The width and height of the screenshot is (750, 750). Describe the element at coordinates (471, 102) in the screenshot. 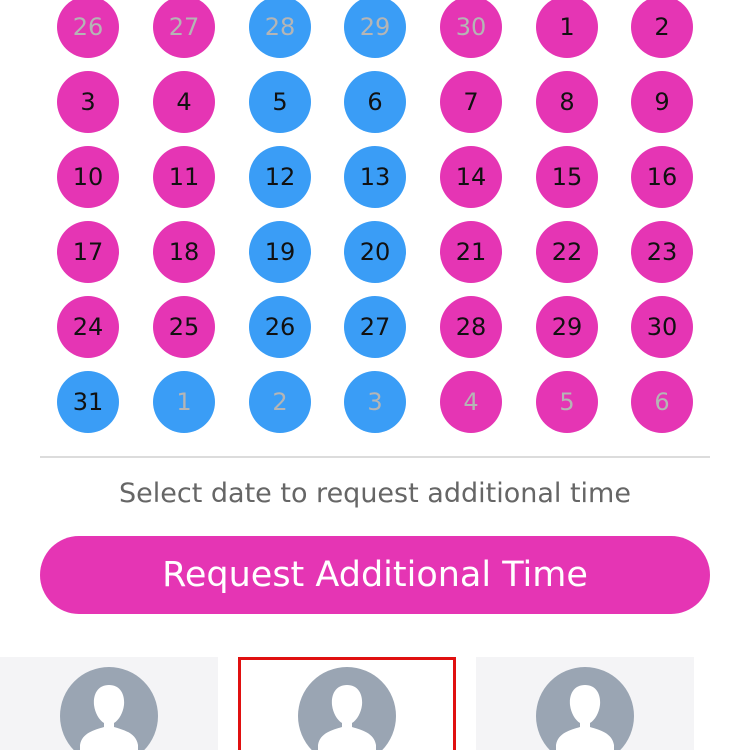

I see `calendar-day: 7` at that location.